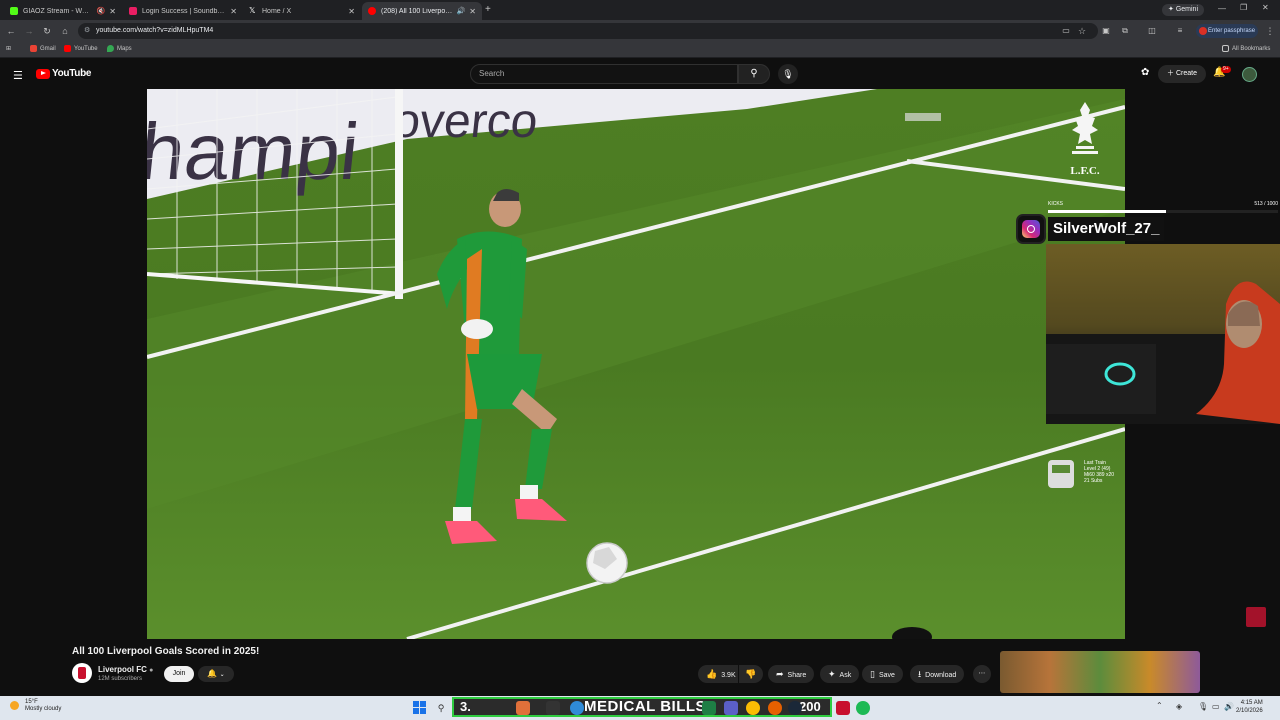 Image resolution: width=1280 pixels, height=720 pixels. What do you see at coordinates (1145, 72) in the screenshot?
I see `extension-gear-icon: ✿` at bounding box center [1145, 72].